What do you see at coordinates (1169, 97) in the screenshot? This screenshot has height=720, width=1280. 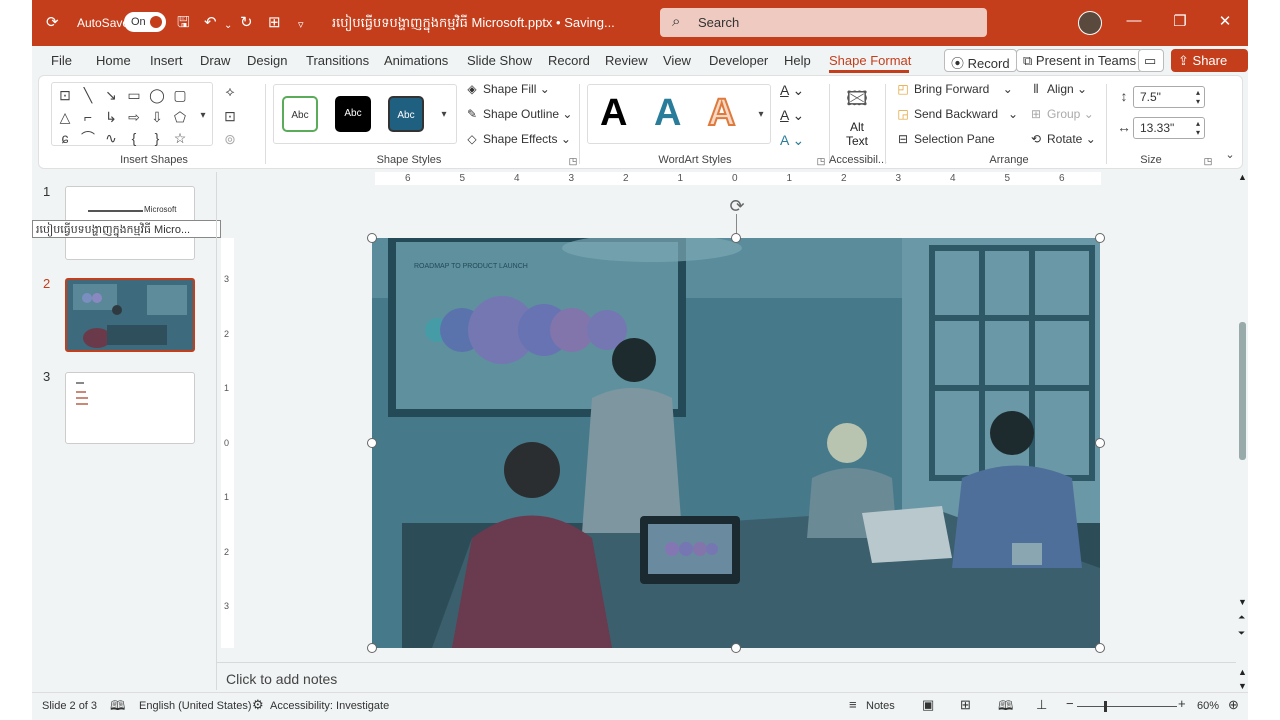 I see `height-field: 7.5" ▴ ▾` at bounding box center [1169, 97].